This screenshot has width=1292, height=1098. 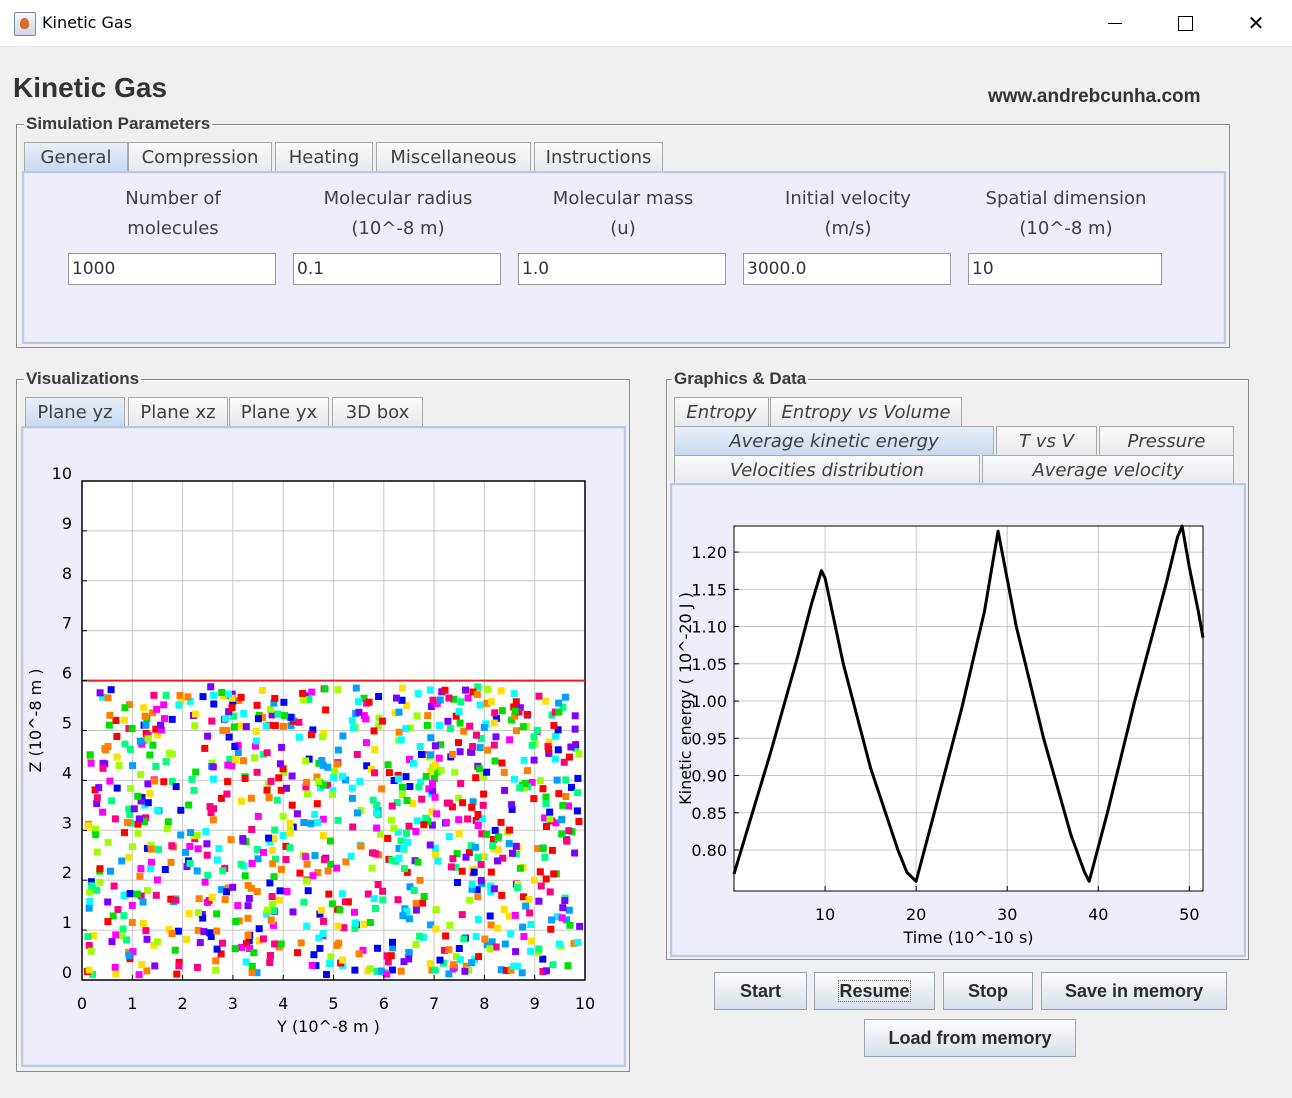 I want to click on tab-plane-yz: Plane yz, so click(x=75, y=411).